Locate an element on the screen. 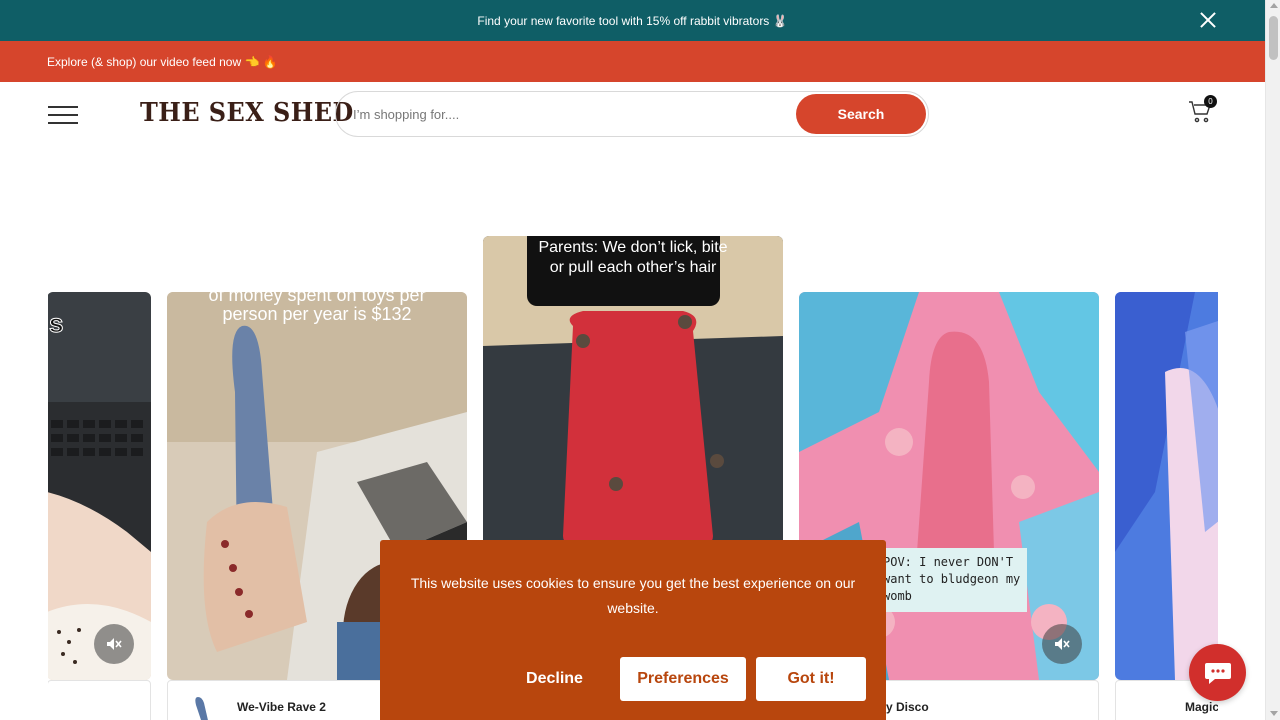  video-caption: s is located at coordinates (56, 323).